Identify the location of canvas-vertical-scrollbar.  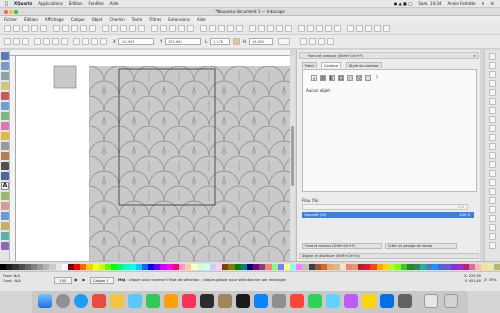
(292, 158).